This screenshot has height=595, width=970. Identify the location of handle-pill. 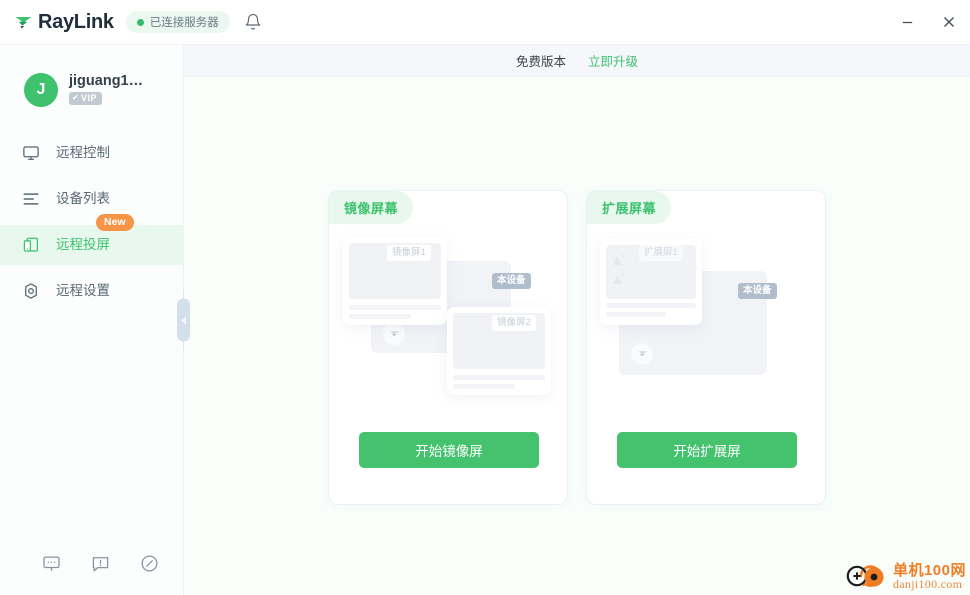
(183, 320).